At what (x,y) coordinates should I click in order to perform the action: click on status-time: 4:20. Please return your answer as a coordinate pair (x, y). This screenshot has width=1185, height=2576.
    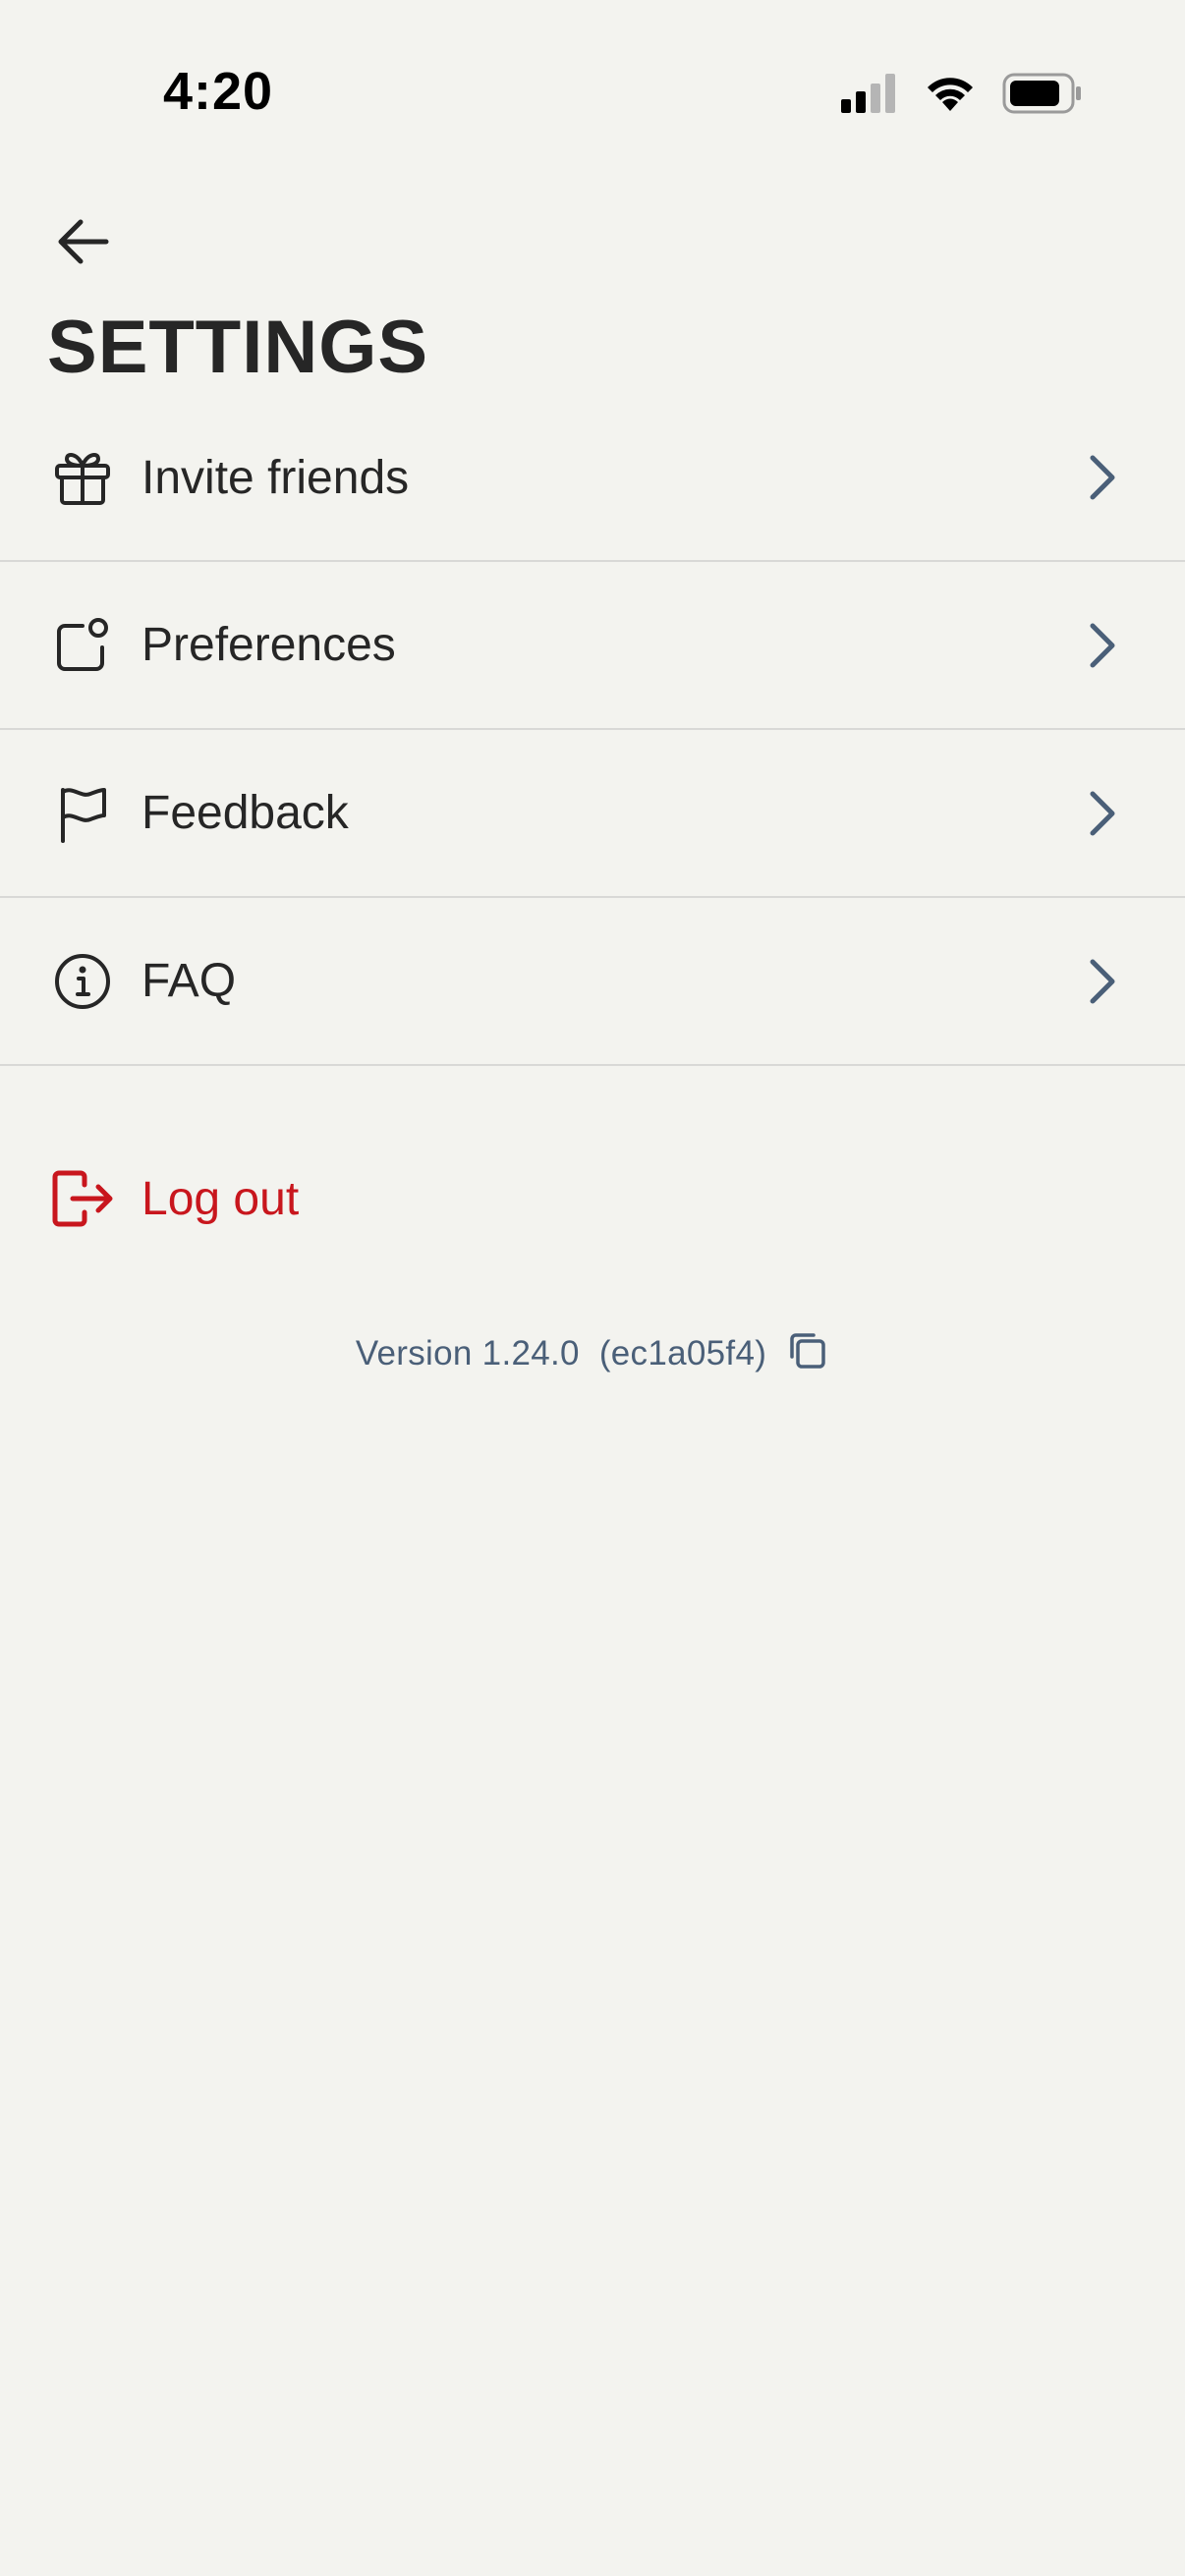
    Looking at the image, I should click on (219, 91).